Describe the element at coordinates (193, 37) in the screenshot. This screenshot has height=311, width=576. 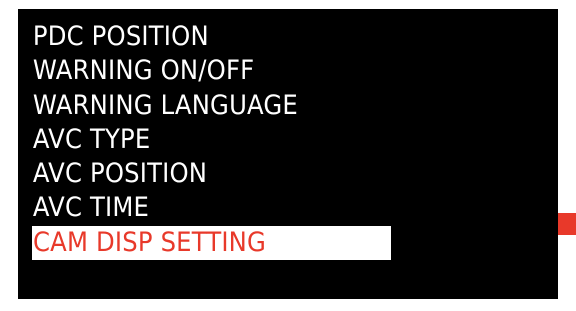
I see `menu-item-pdc-position: PDC POSITION` at that location.